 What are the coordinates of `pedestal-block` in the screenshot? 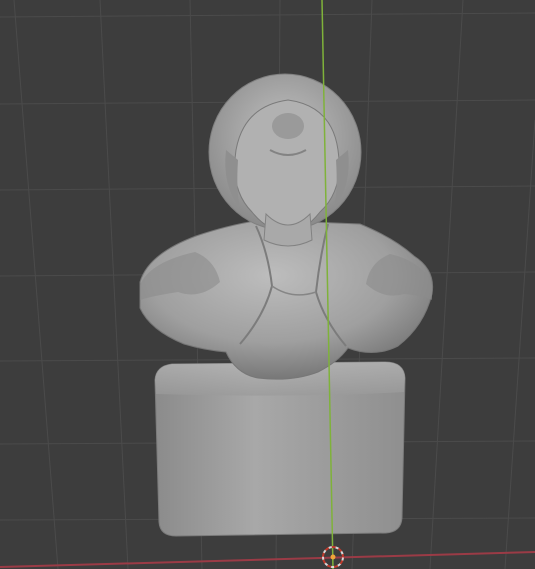 It's located at (280, 449).